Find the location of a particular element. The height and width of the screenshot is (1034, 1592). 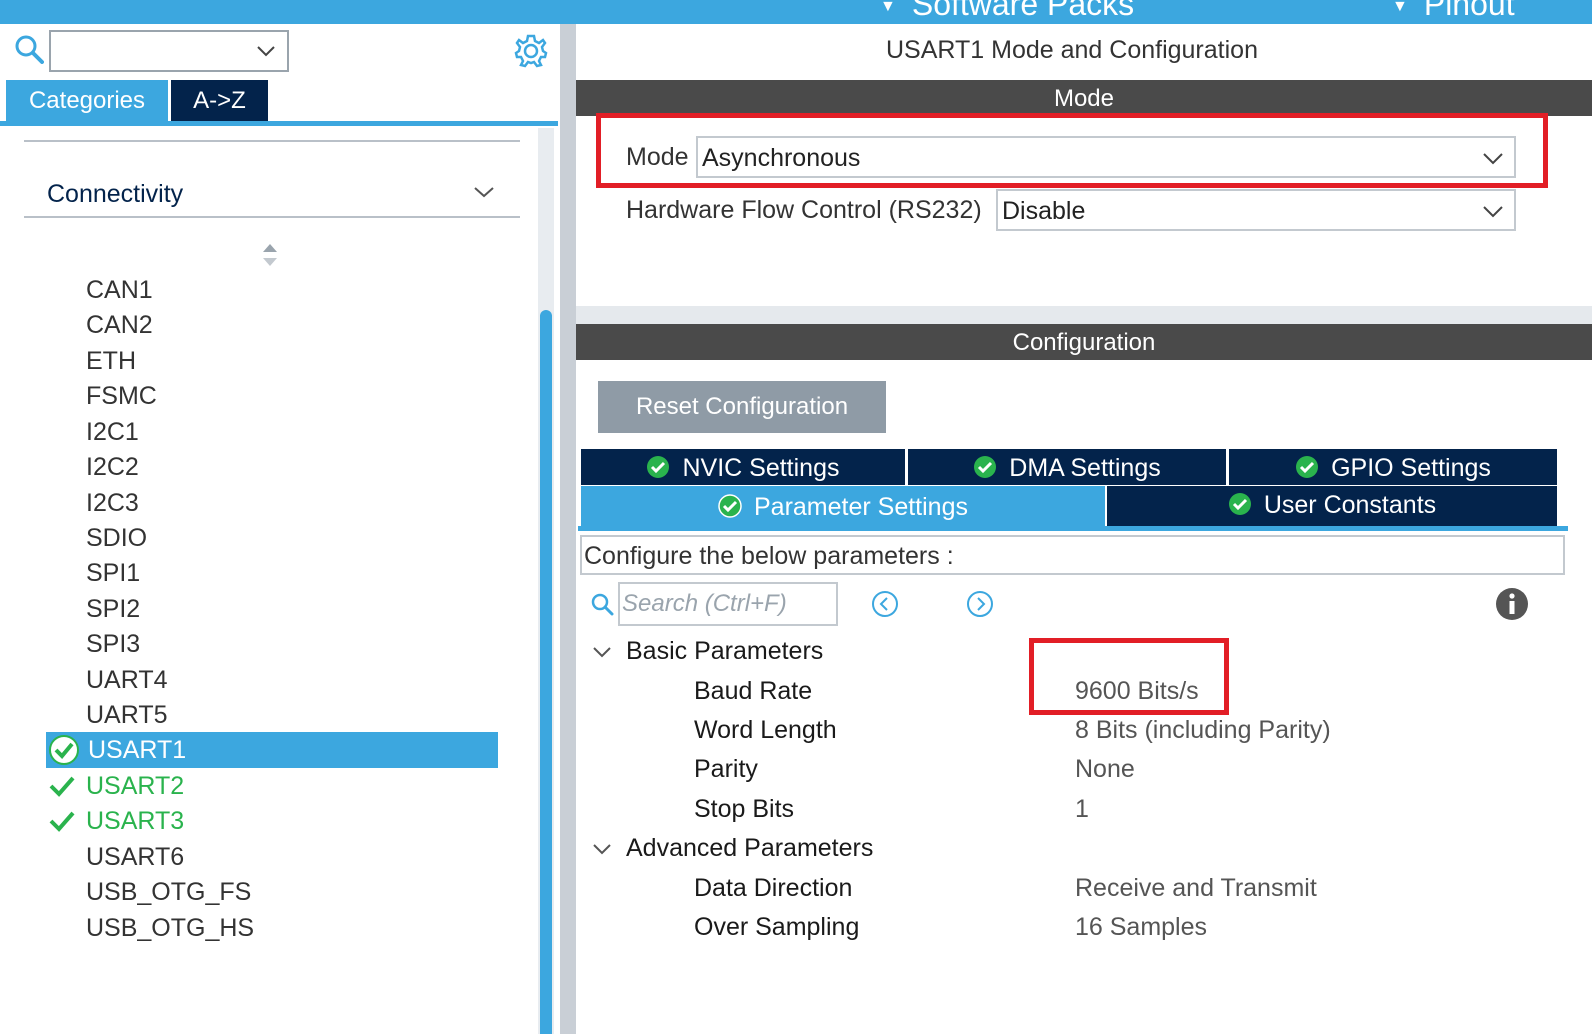

pinout-menu: ▼ Pinout is located at coordinates (1453, 11).